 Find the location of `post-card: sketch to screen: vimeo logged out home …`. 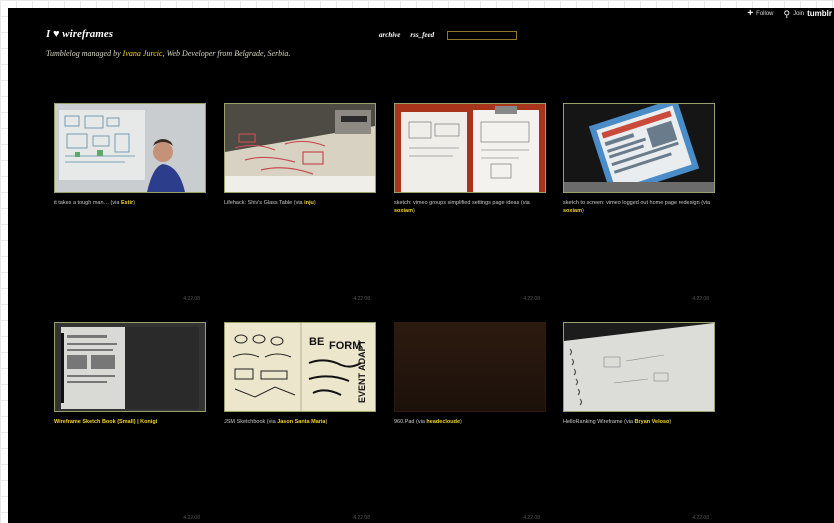

post-card: sketch to screen: vimeo logged out home … is located at coordinates (639, 202).